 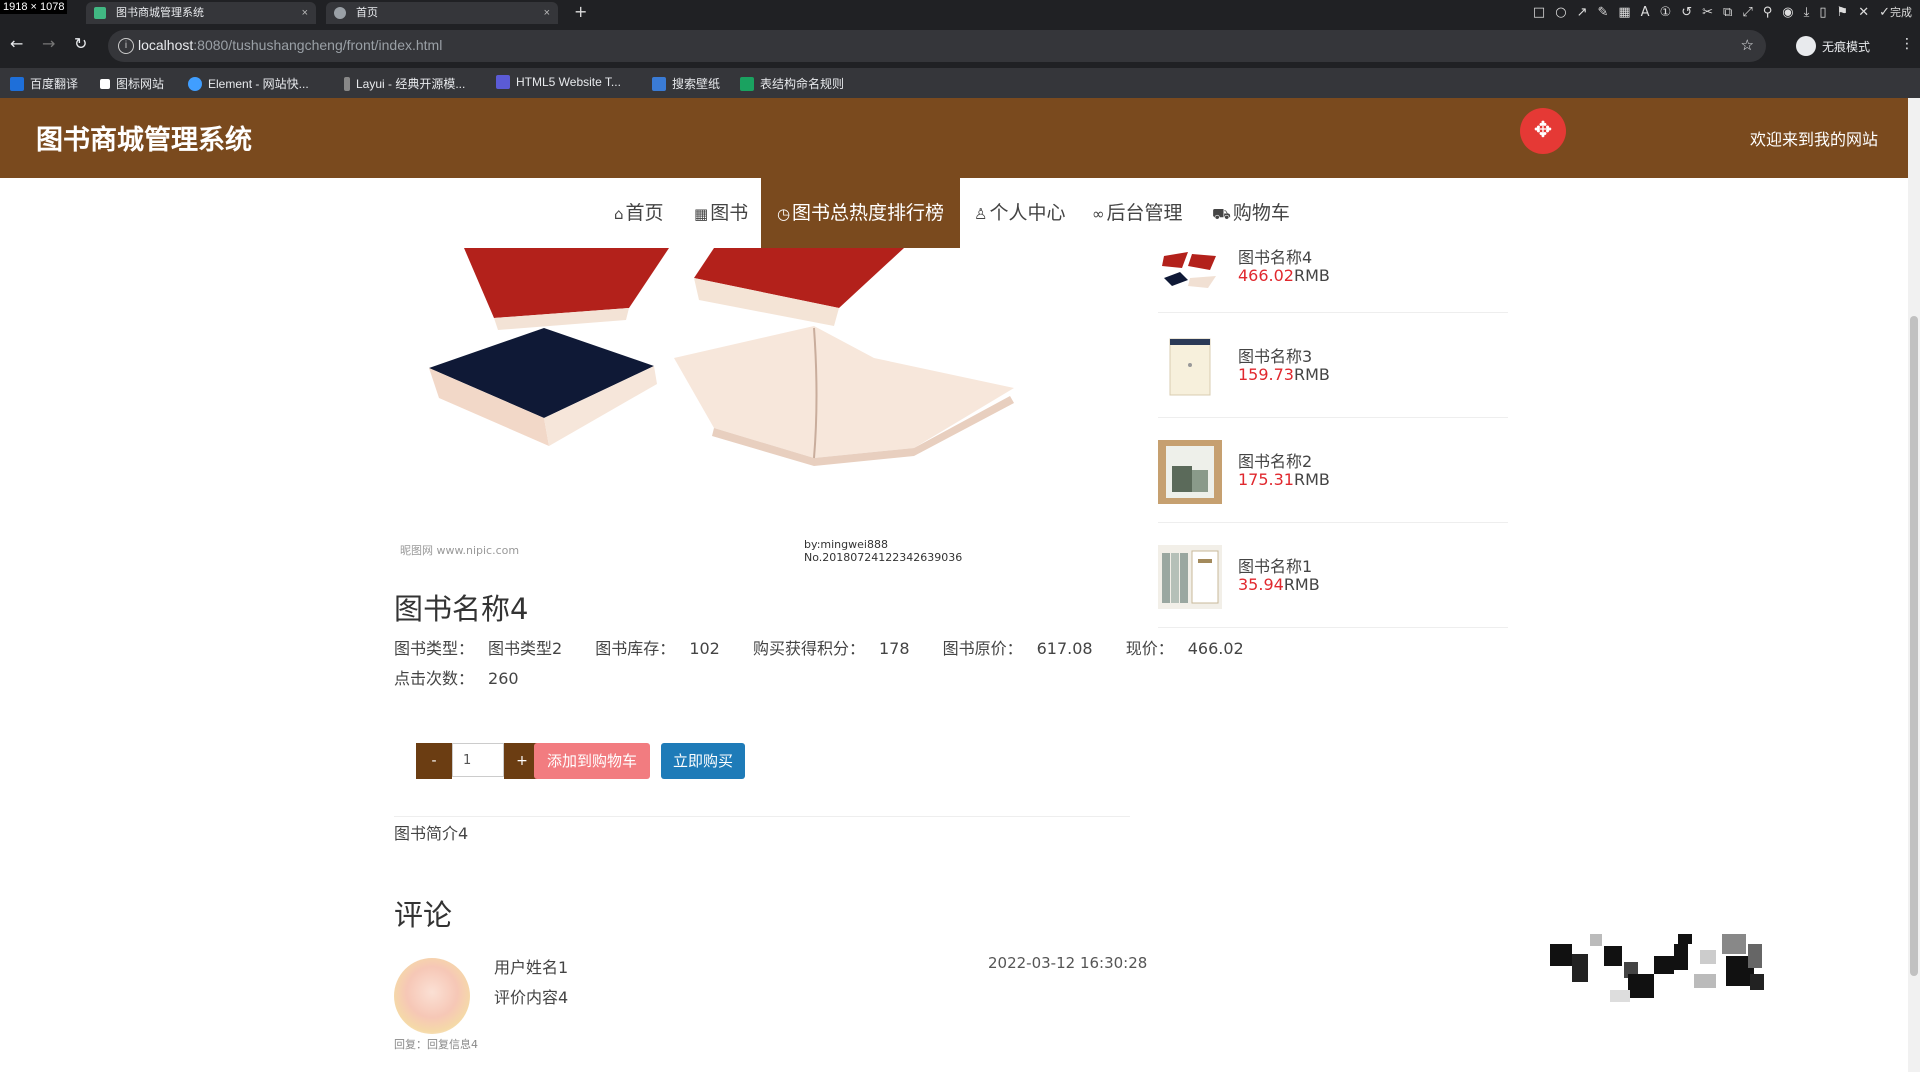 I want to click on done-button: ✓完成, so click(x=1895, y=12).